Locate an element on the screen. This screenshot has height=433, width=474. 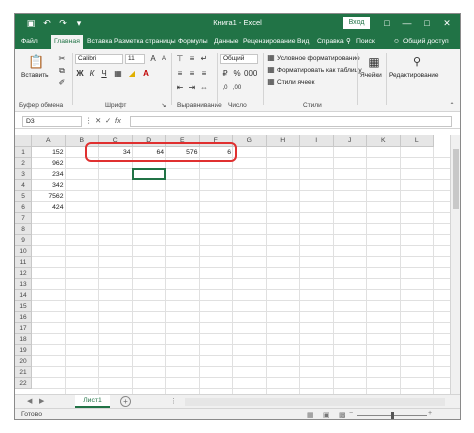
underline-icon: Ч is located at coordinates (104, 74).